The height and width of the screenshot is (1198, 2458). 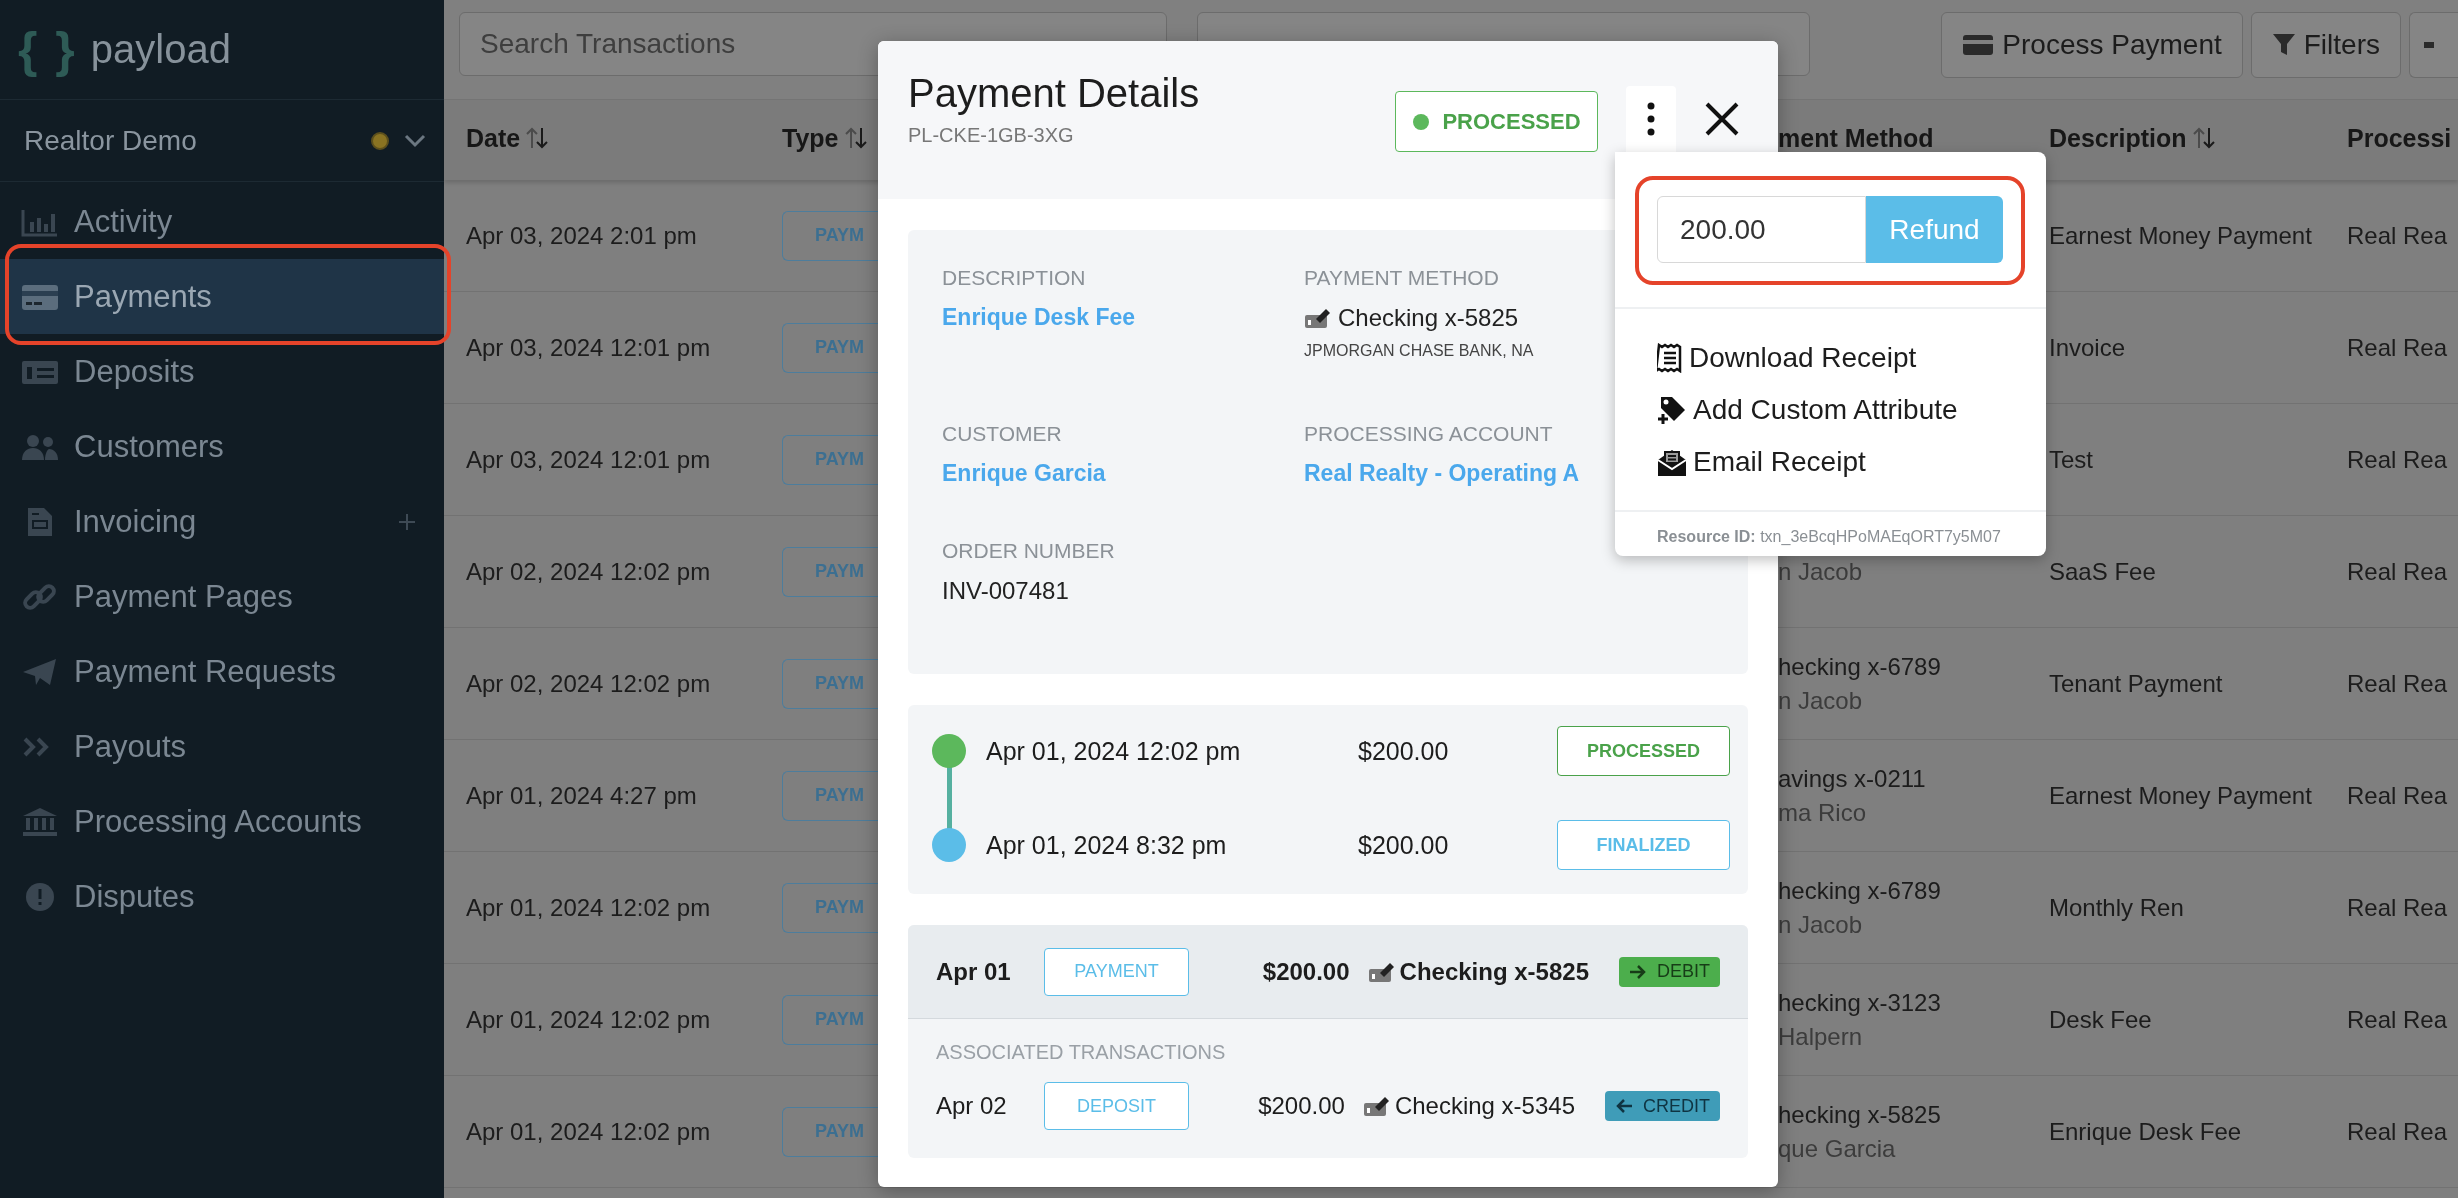 What do you see at coordinates (2092, 45) in the screenshot?
I see `process-payment-button: Process Payment` at bounding box center [2092, 45].